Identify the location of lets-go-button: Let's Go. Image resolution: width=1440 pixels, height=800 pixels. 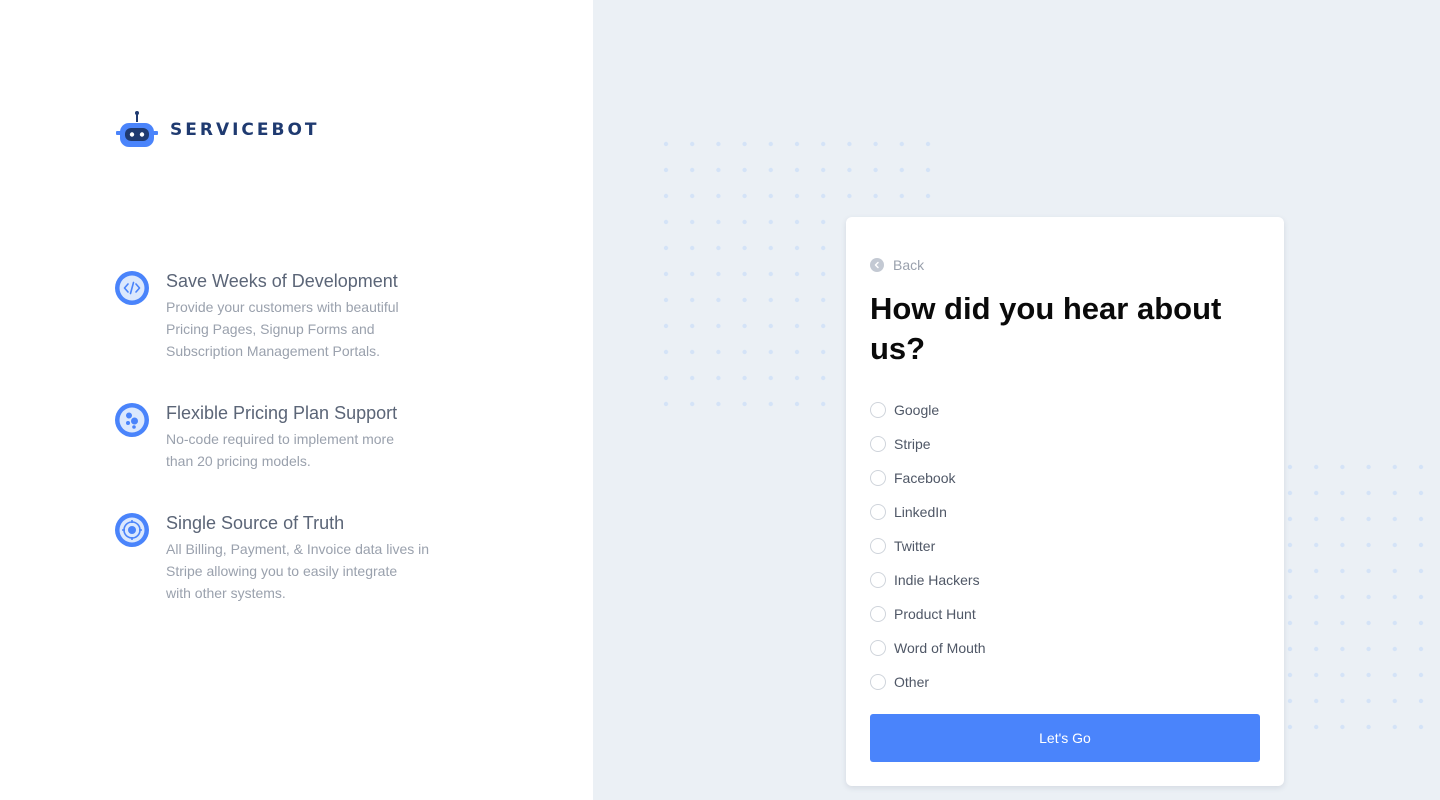
(1065, 738).